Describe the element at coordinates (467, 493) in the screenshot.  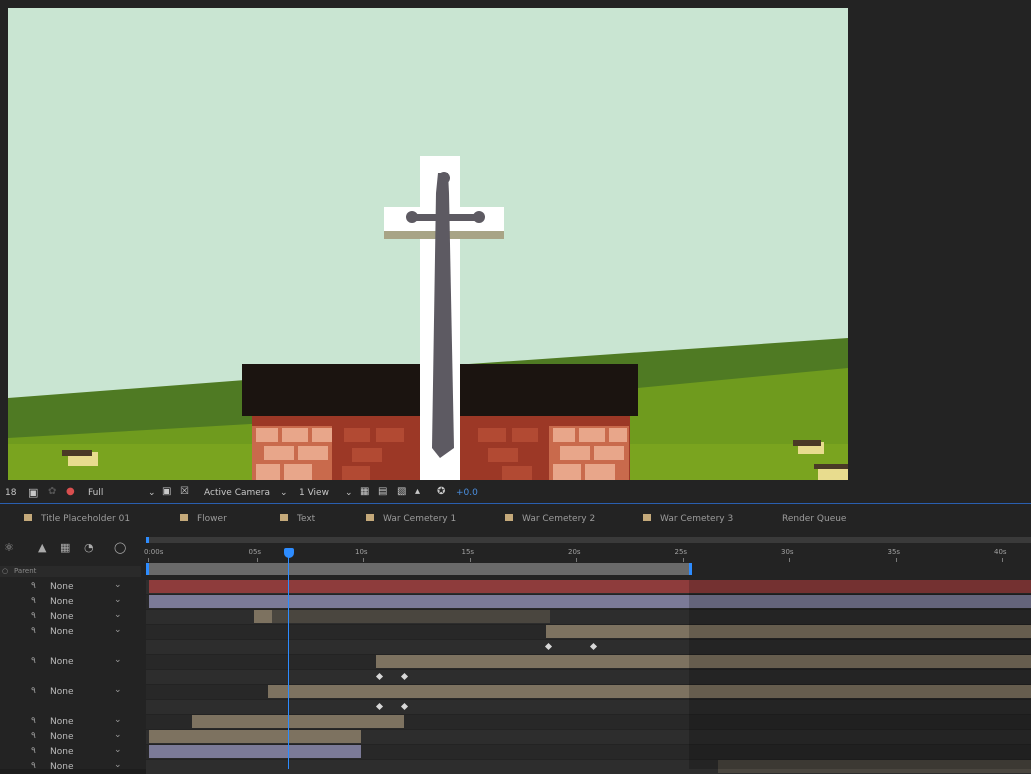
I see `exposure-value: +0.0` at that location.